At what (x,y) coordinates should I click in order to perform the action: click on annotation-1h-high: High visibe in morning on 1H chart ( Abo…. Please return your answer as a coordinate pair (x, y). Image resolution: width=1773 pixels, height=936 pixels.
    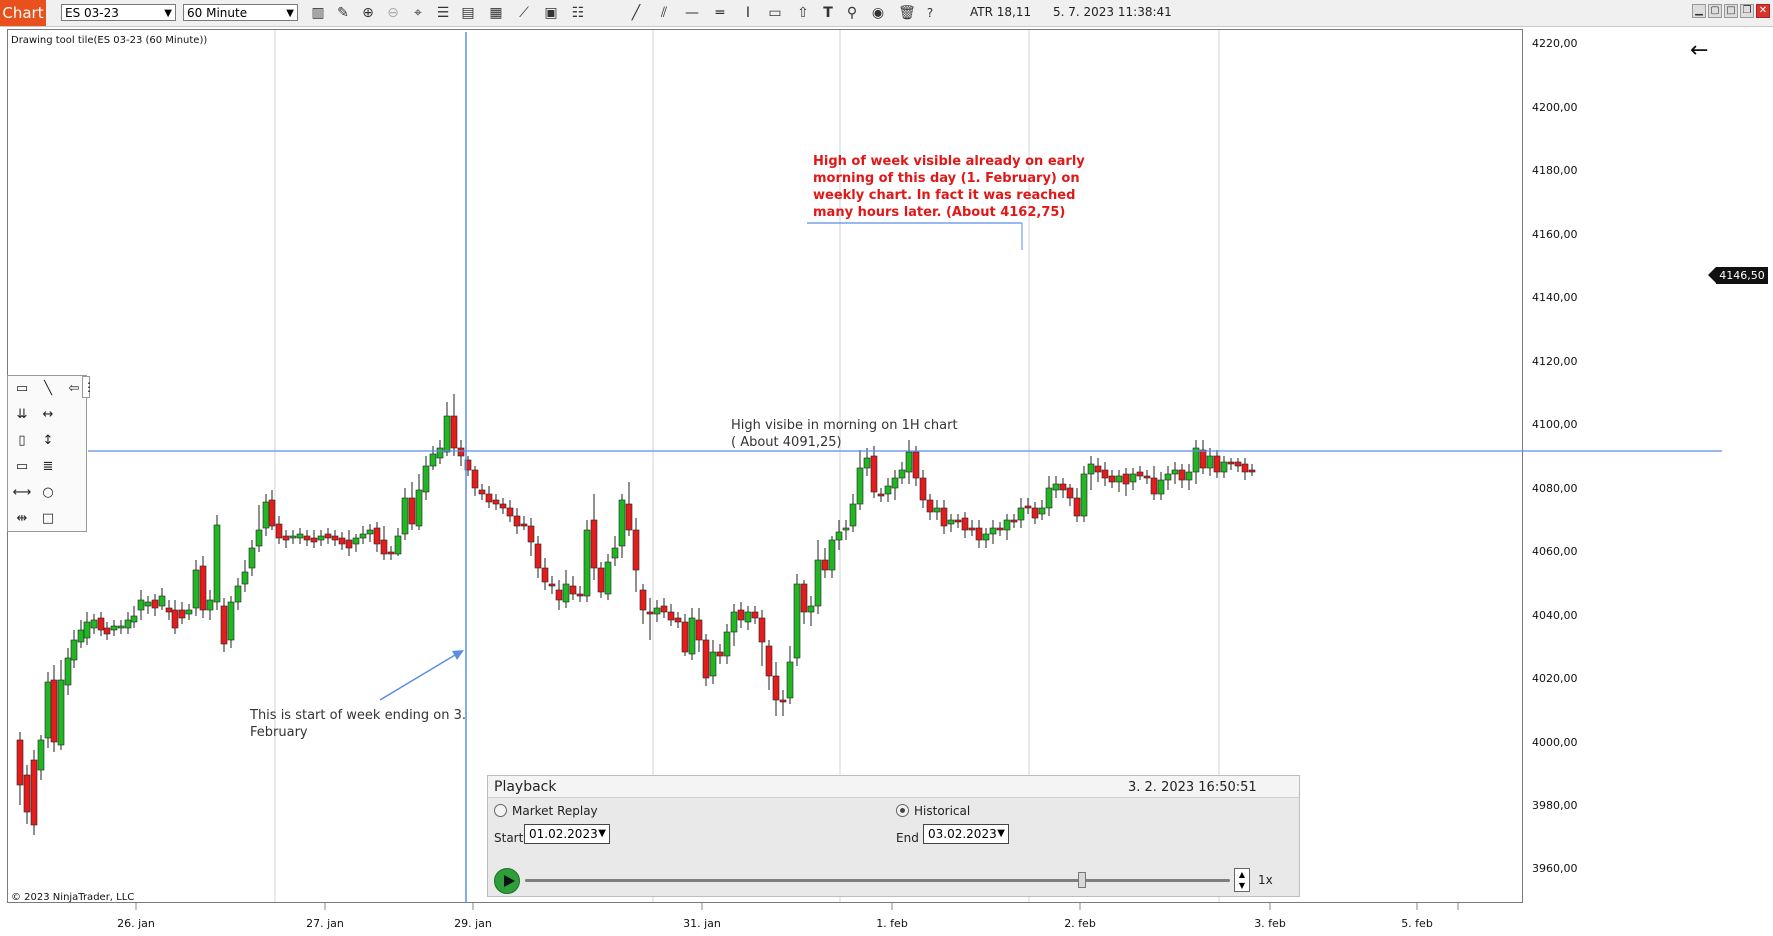
    Looking at the image, I should click on (844, 434).